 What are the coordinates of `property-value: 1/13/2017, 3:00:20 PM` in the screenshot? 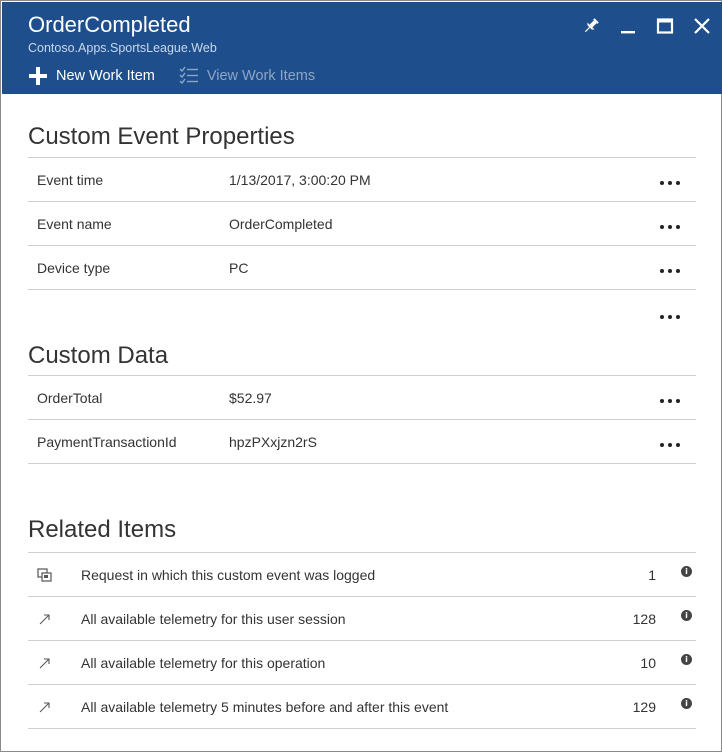 It's located at (300, 180).